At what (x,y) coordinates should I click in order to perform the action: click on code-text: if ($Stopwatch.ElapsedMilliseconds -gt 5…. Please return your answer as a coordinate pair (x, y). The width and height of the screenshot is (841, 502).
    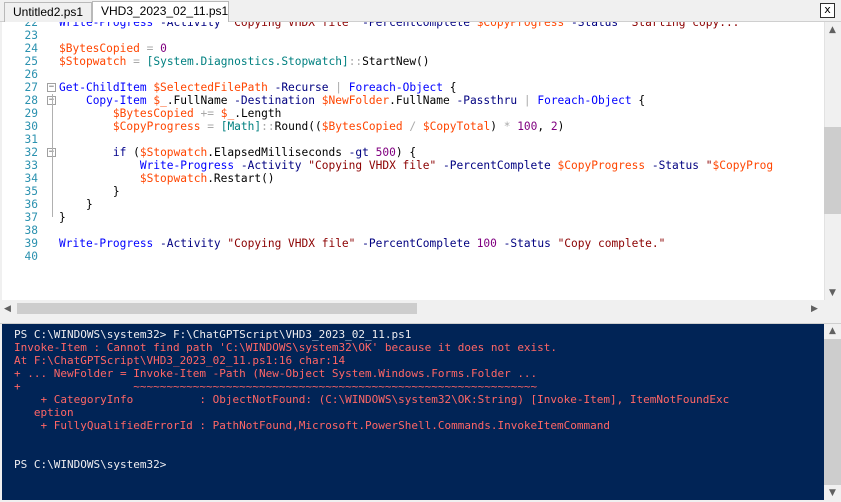
    Looking at the image, I should click on (264, 152).